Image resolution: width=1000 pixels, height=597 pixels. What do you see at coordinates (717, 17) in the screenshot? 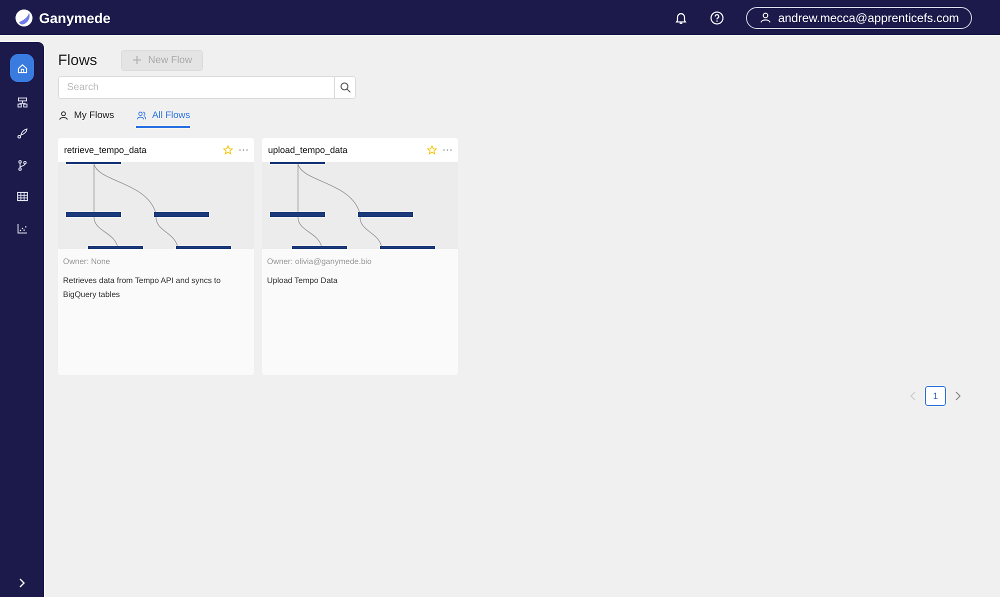
I see `help-icon` at bounding box center [717, 17].